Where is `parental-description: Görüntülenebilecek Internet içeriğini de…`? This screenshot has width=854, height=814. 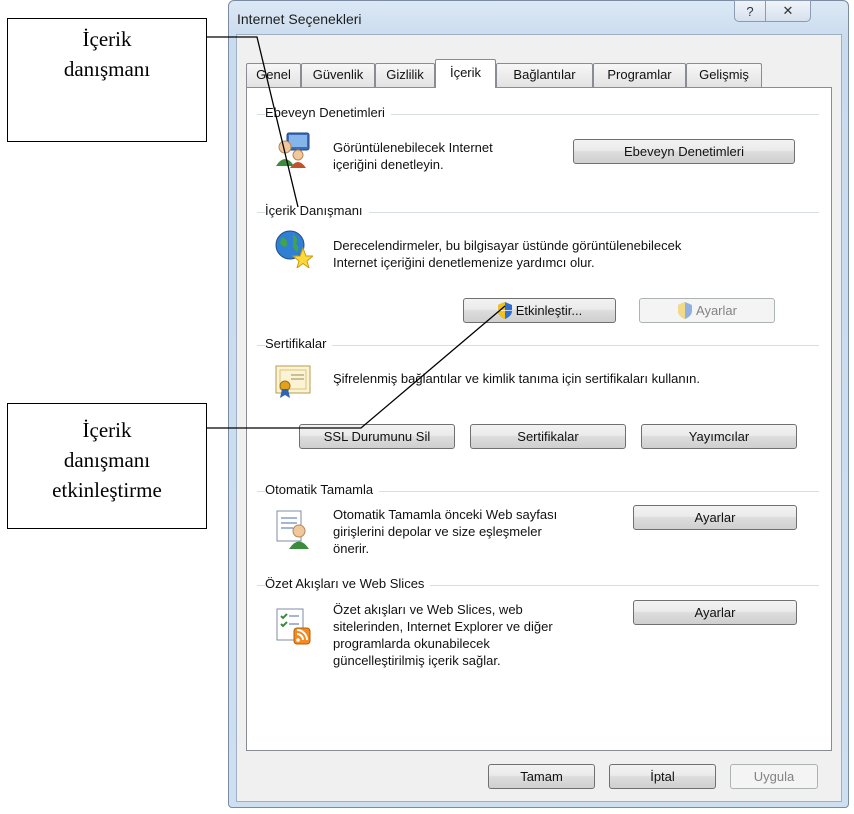
parental-description: Görüntülenebilecek Internet içeriğini de… is located at coordinates (413, 156).